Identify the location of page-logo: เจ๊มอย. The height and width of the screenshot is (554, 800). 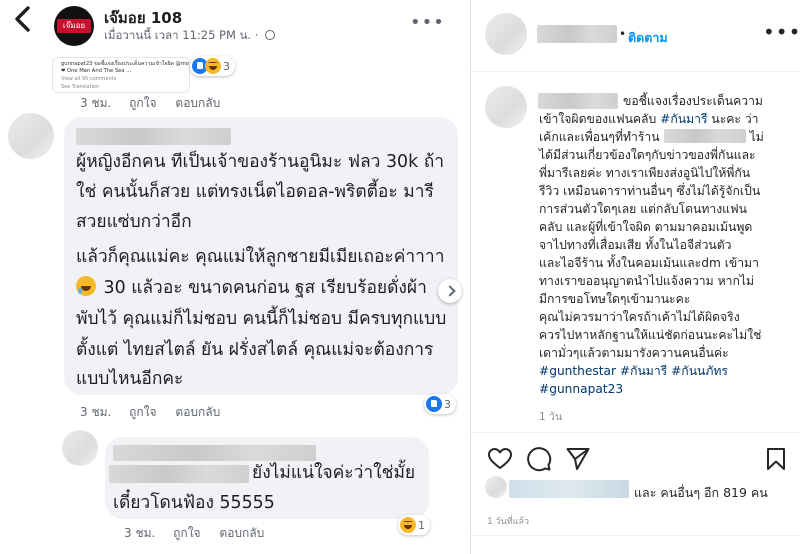
(74, 26).